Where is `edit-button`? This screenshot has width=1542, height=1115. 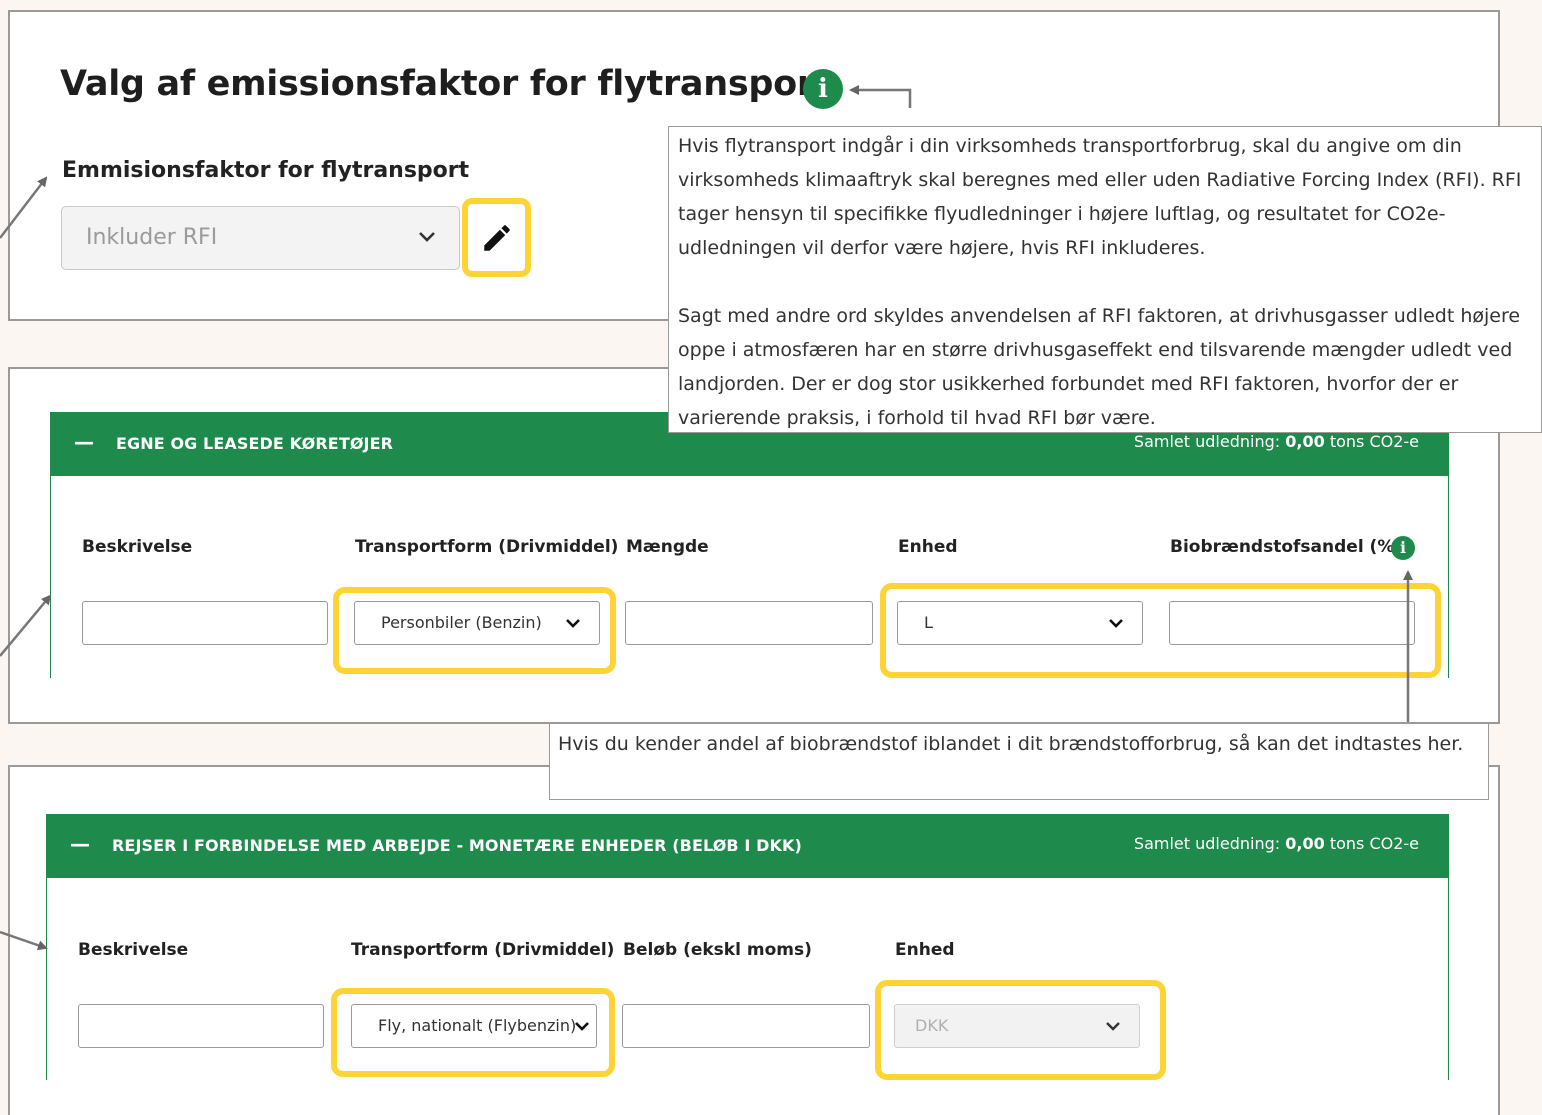
edit-button is located at coordinates (496, 237).